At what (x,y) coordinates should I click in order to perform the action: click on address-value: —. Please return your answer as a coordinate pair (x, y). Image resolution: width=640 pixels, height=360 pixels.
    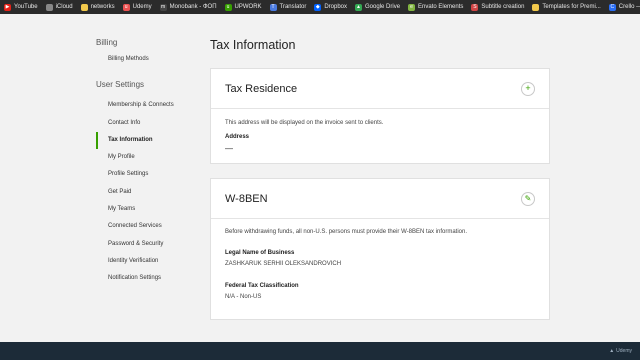
    Looking at the image, I should click on (229, 148).